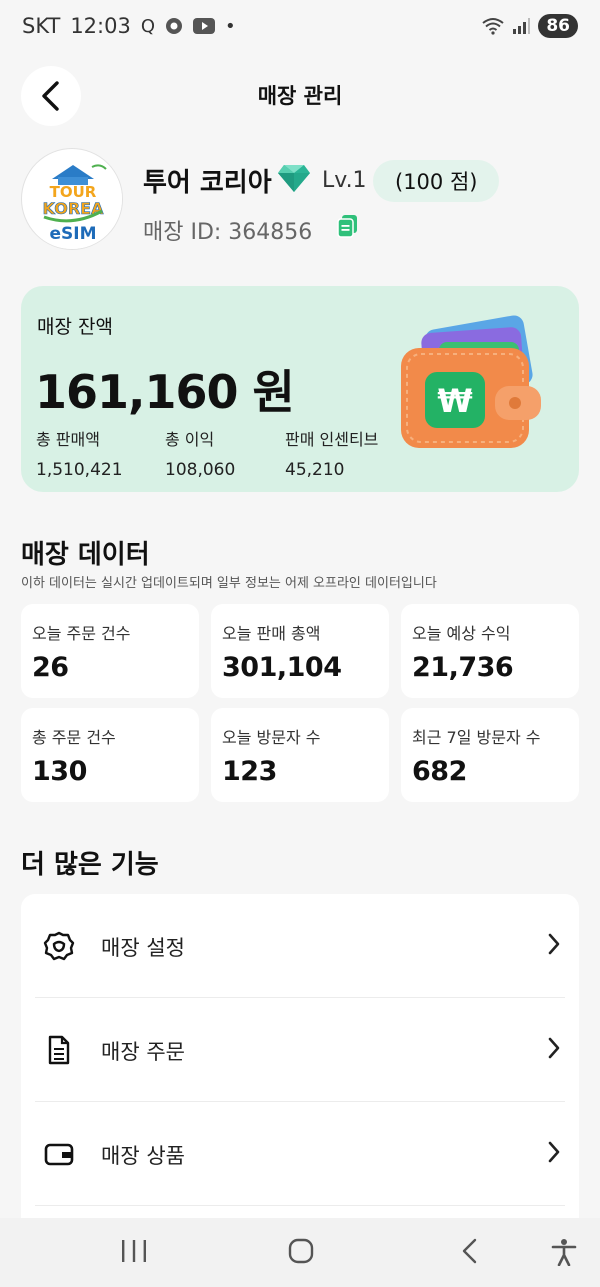 The image size is (600, 1287). What do you see at coordinates (300, 755) in the screenshot?
I see `metric-card: 오늘 방문자 수 123` at bounding box center [300, 755].